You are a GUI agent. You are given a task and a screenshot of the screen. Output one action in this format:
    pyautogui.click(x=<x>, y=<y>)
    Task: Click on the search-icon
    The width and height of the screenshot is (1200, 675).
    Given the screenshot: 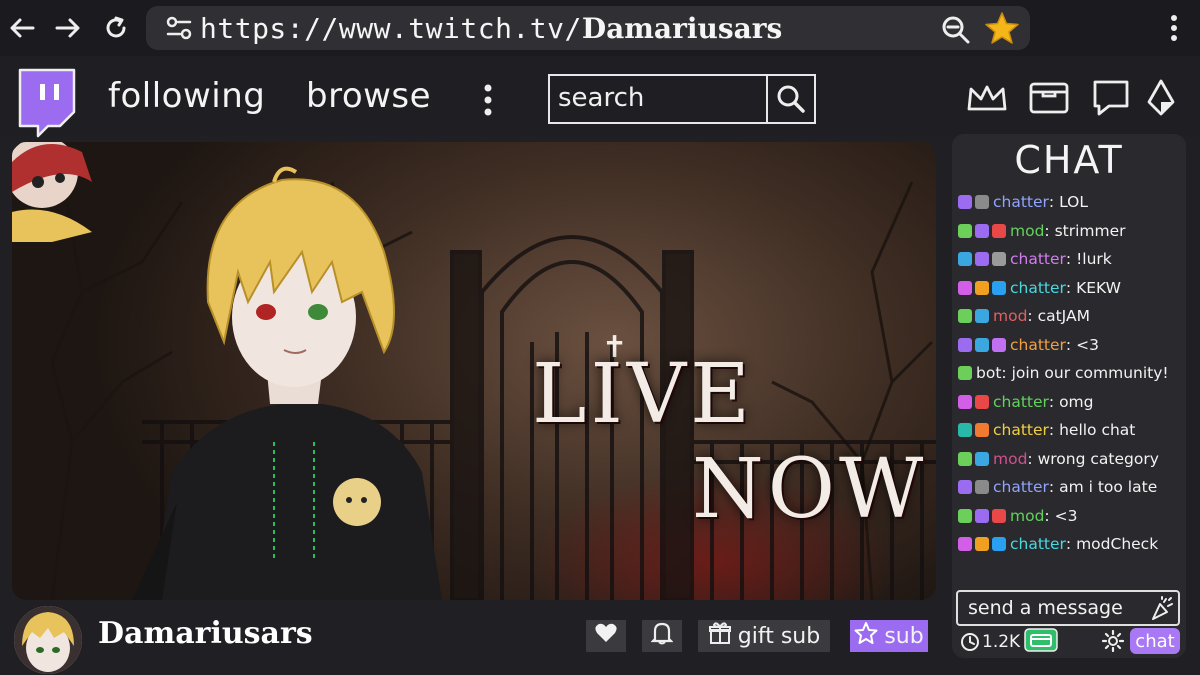 What is the action you would take?
    pyautogui.click(x=791, y=99)
    